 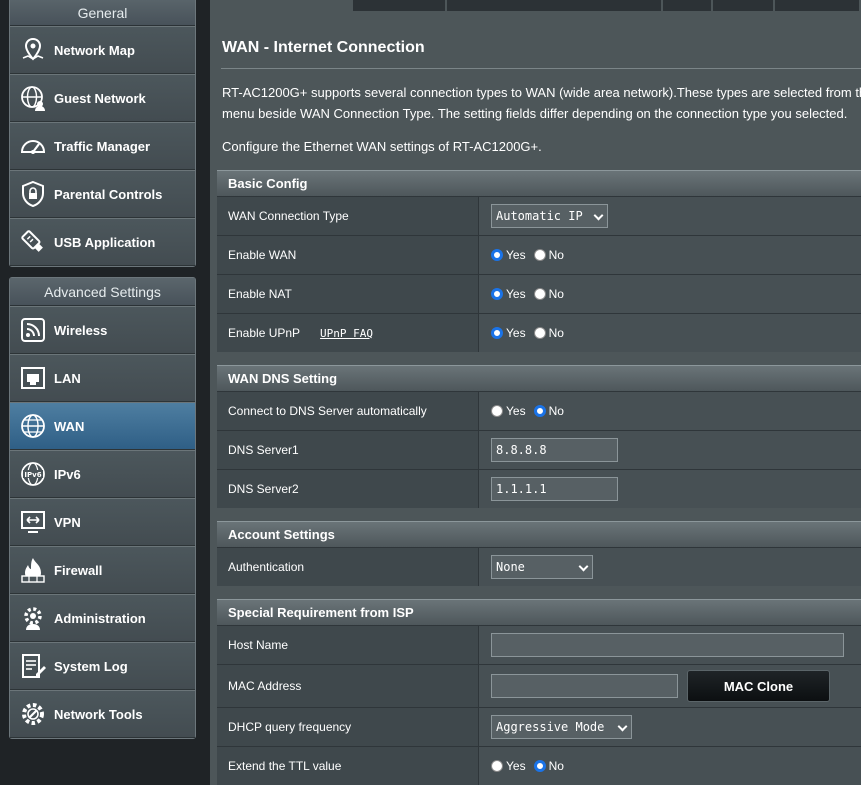 I want to click on lan-icon, so click(x=33, y=378).